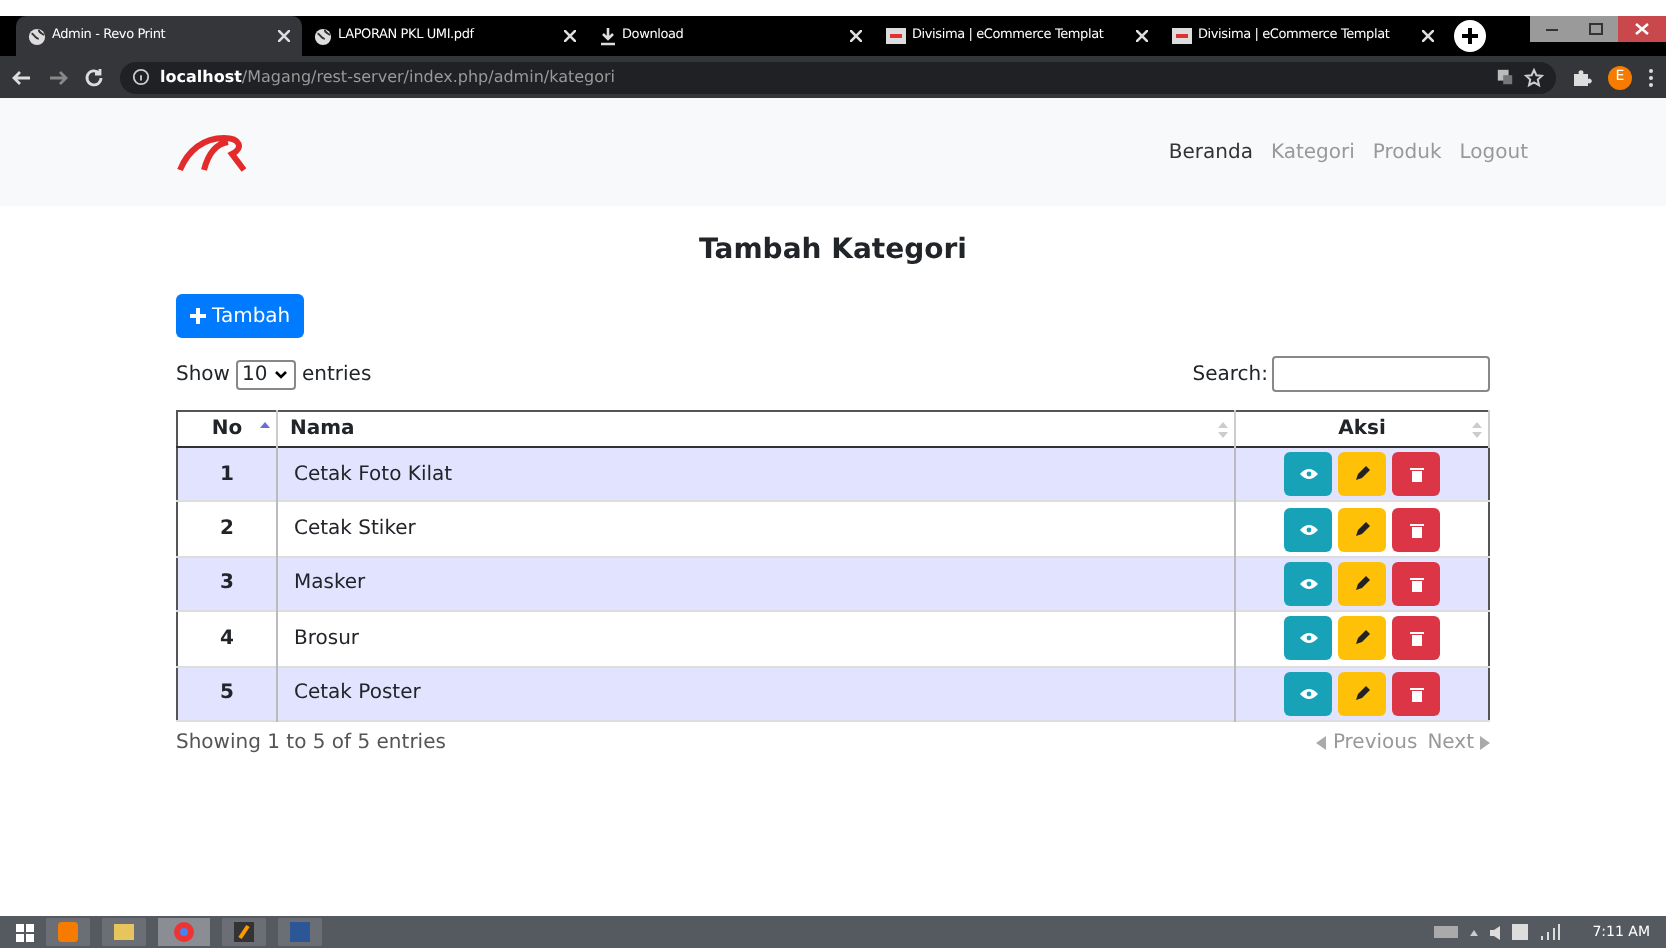 The height and width of the screenshot is (948, 1666). I want to click on table-cell: Cetak Foto Kilat, so click(756, 474).